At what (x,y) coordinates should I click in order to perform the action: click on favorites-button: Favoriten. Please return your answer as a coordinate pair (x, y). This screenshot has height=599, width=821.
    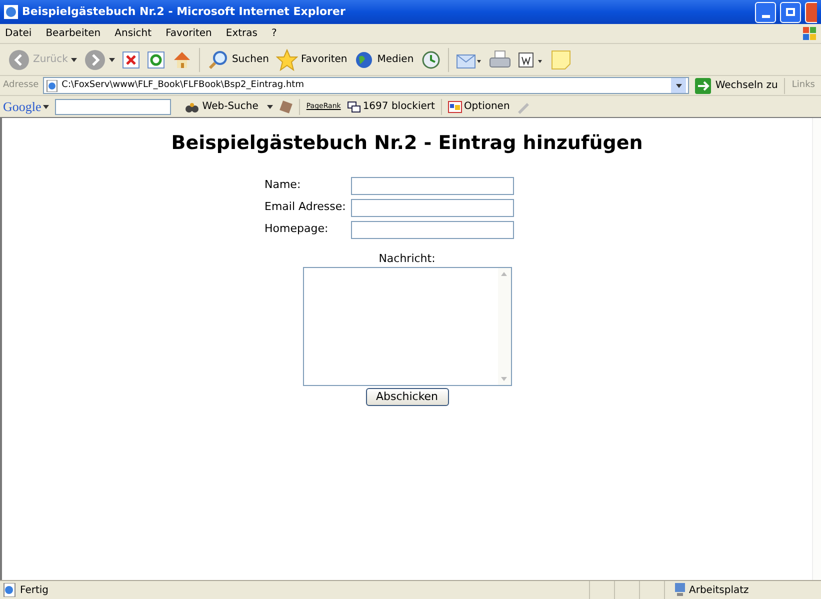
    Looking at the image, I should click on (312, 59).